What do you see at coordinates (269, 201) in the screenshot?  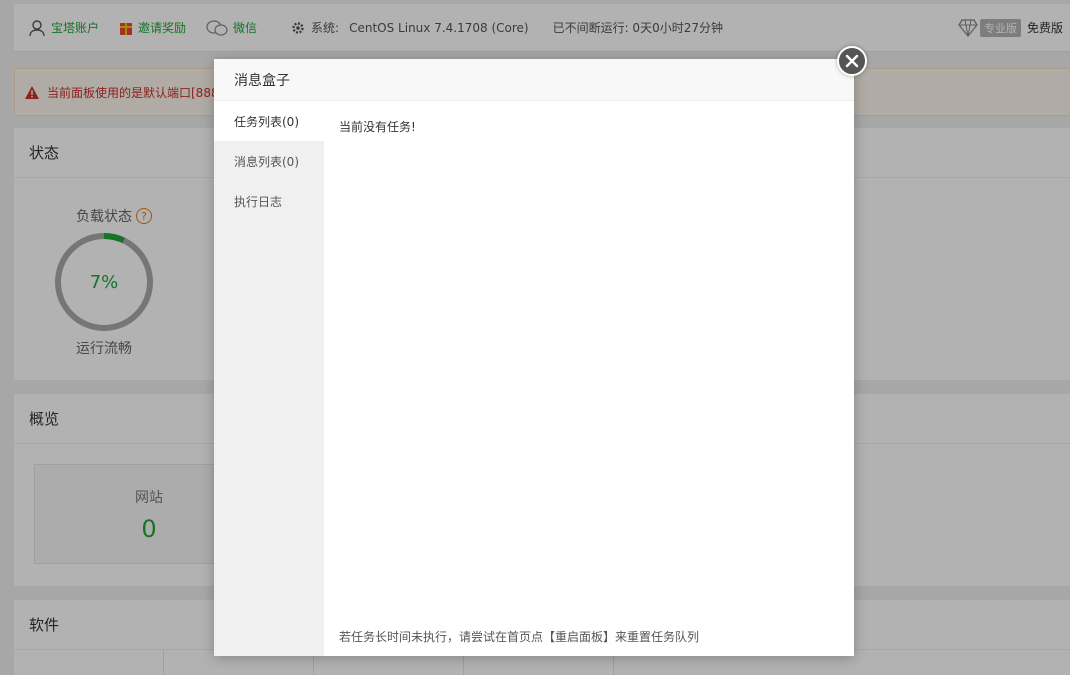 I see `tab-execution-log: 执行日志` at bounding box center [269, 201].